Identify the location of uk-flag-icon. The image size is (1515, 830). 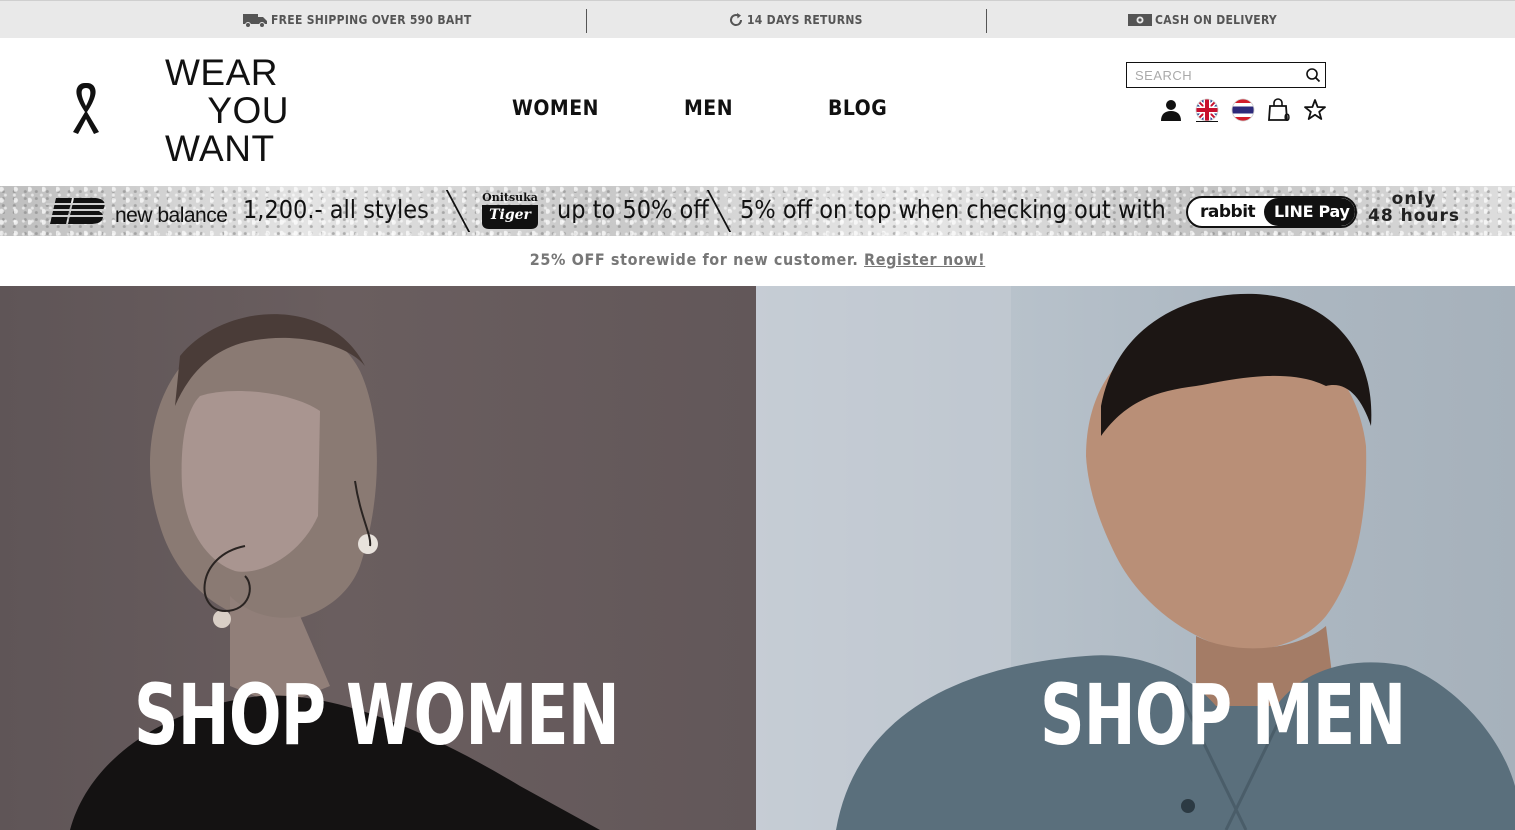
(1207, 110).